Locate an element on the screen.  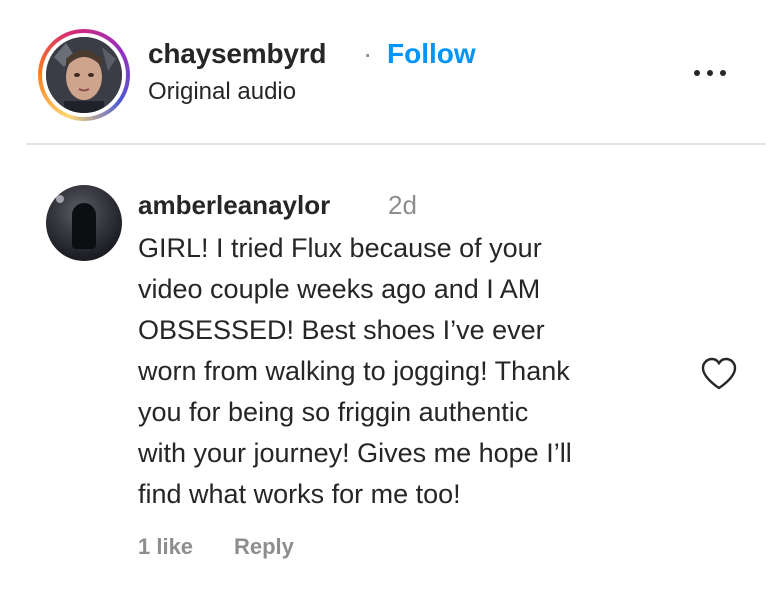
header-divider is located at coordinates (396, 144).